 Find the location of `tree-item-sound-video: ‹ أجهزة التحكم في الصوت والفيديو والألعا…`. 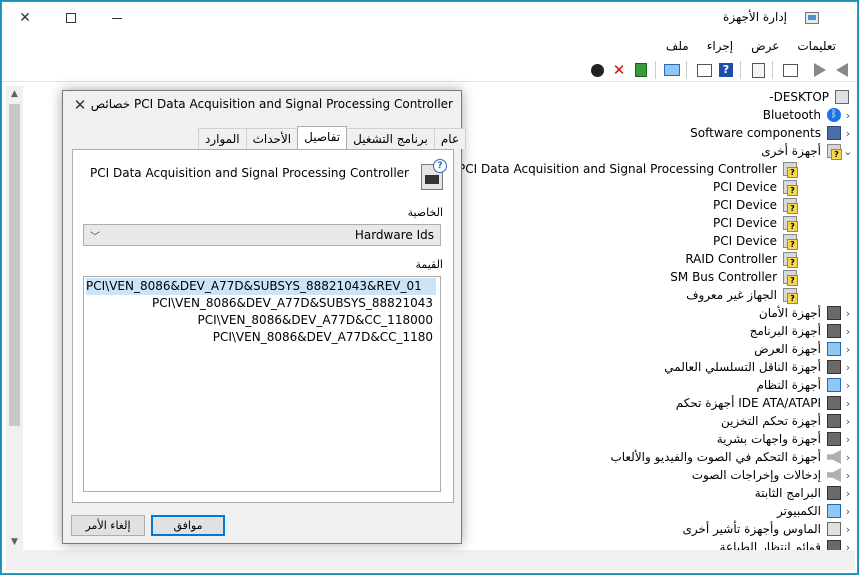

tree-item-sound-video: ‹ أجهزة التحكم في الصوت والفيديو والألعا… is located at coordinates (730, 457).